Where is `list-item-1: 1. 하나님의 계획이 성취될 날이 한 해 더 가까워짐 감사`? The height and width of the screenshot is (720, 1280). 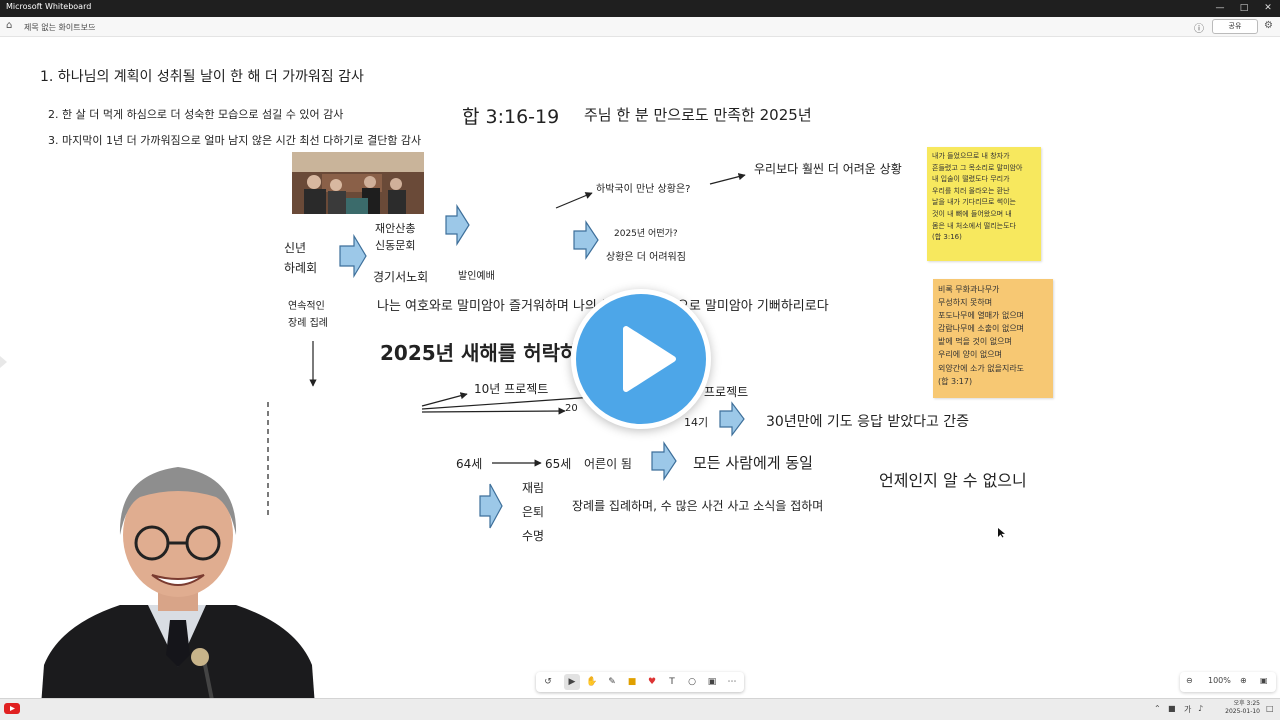
list-item-1: 1. 하나님의 계획이 성취될 날이 한 해 더 가까워짐 감사 is located at coordinates (202, 77).